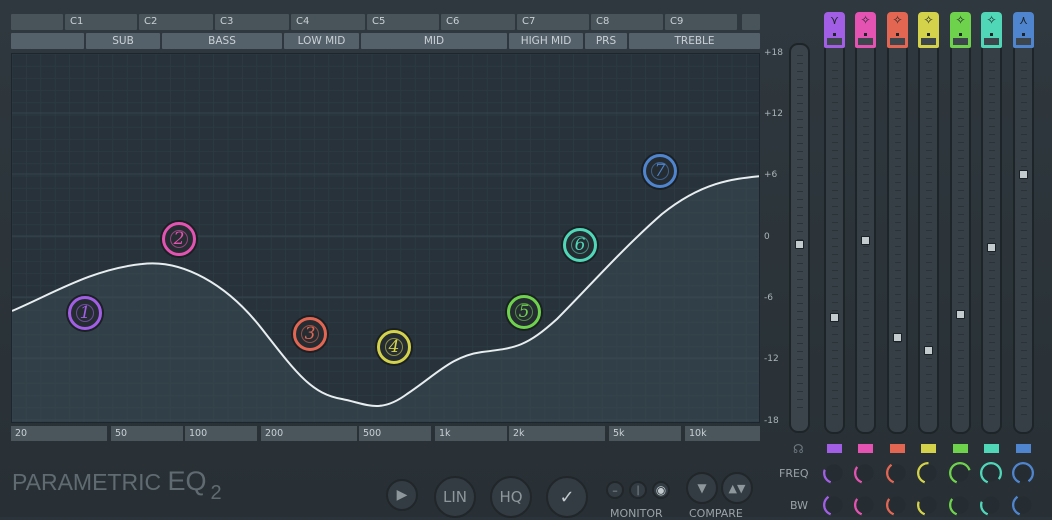 The width and height of the screenshot is (1052, 520). I want to click on node-label: 3, so click(310, 334).